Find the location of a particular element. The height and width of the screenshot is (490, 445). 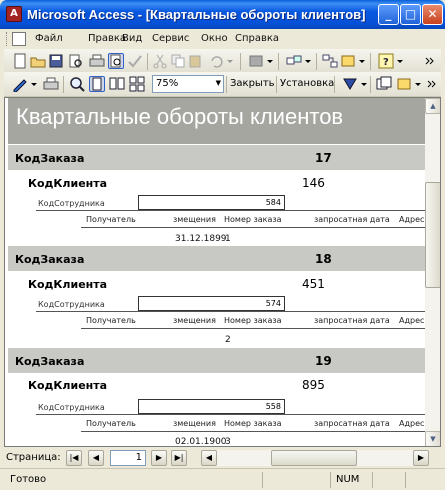

employee-field: 574 is located at coordinates (211, 303).